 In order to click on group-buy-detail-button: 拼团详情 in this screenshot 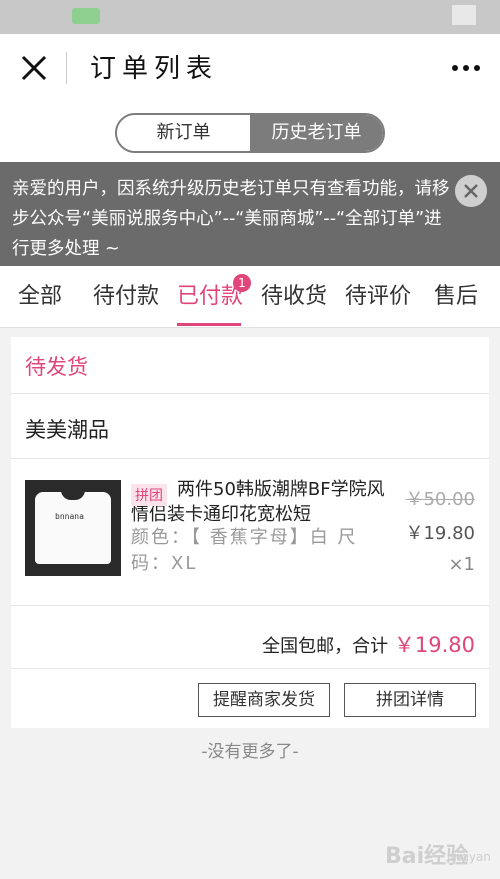, I will do `click(410, 700)`.